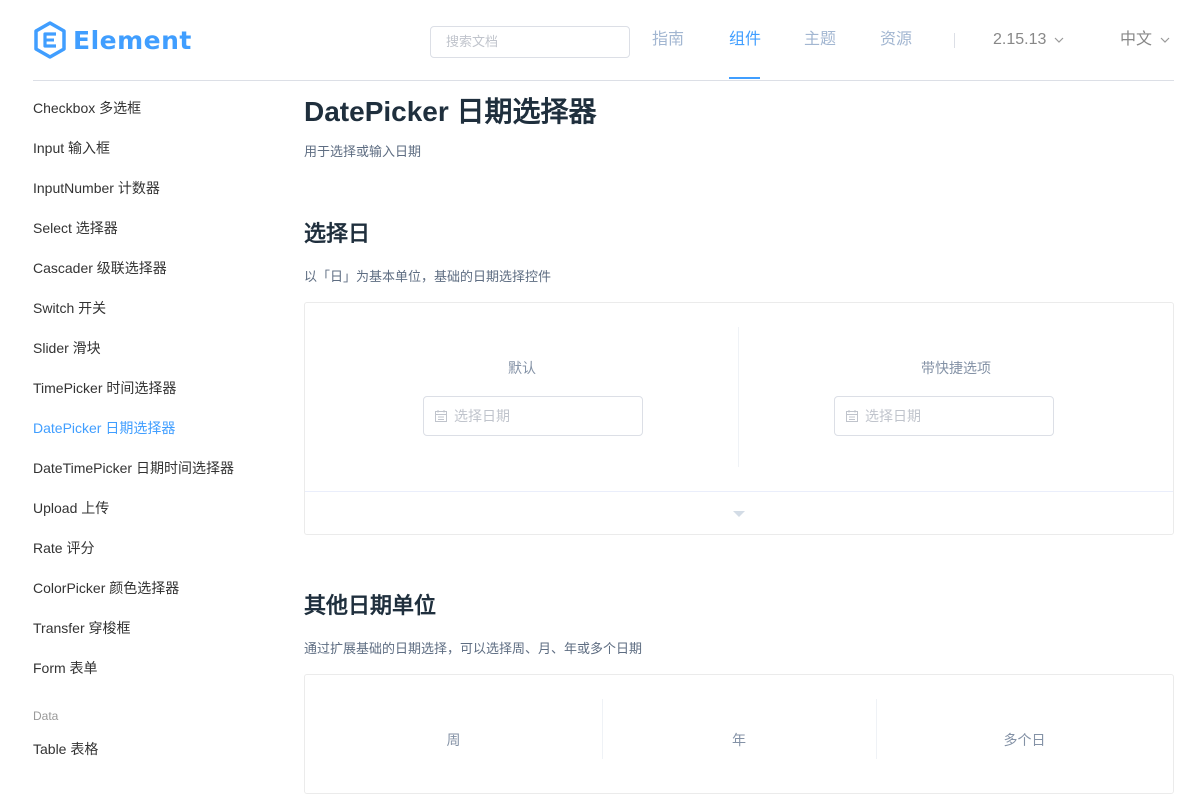 The width and height of the screenshot is (1177, 794). I want to click on sidebar-item-cascader: Cascader 级联选择器, so click(100, 268).